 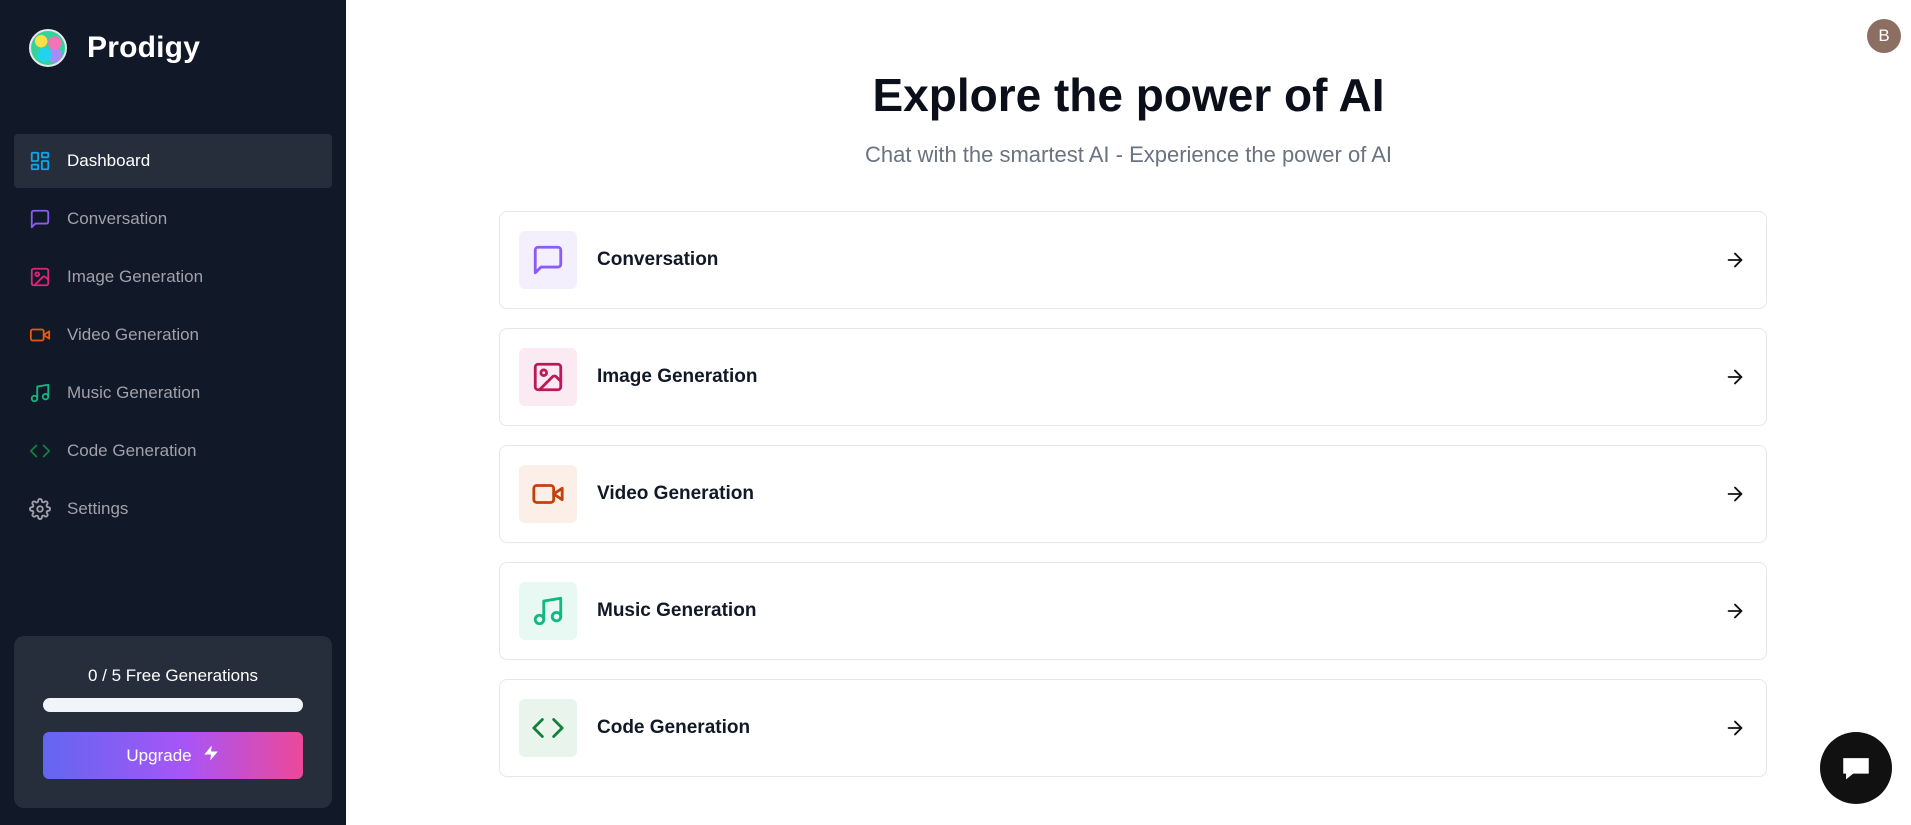 I want to click on upgrade-button-label: Upgrade, so click(x=159, y=755).